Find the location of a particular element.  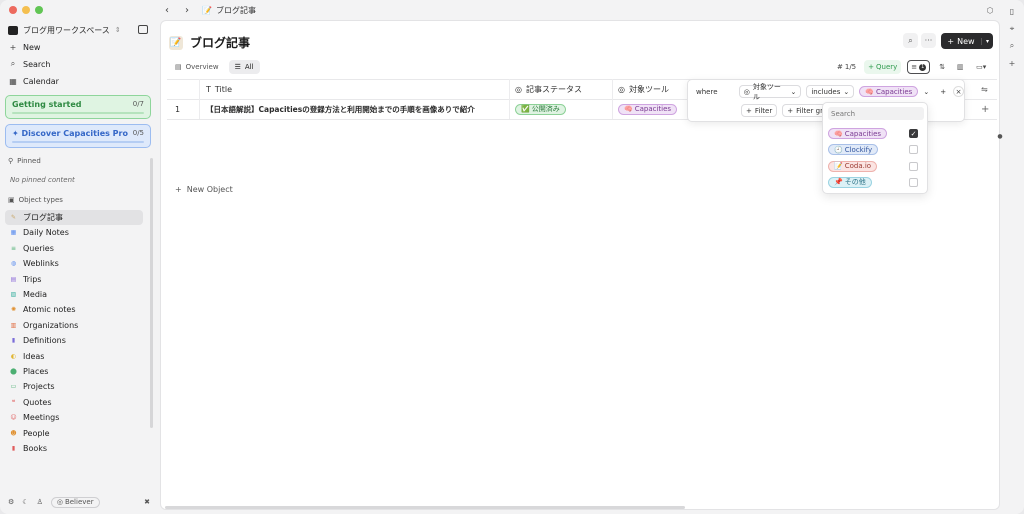

header-title: T Title is located at coordinates (355, 89).